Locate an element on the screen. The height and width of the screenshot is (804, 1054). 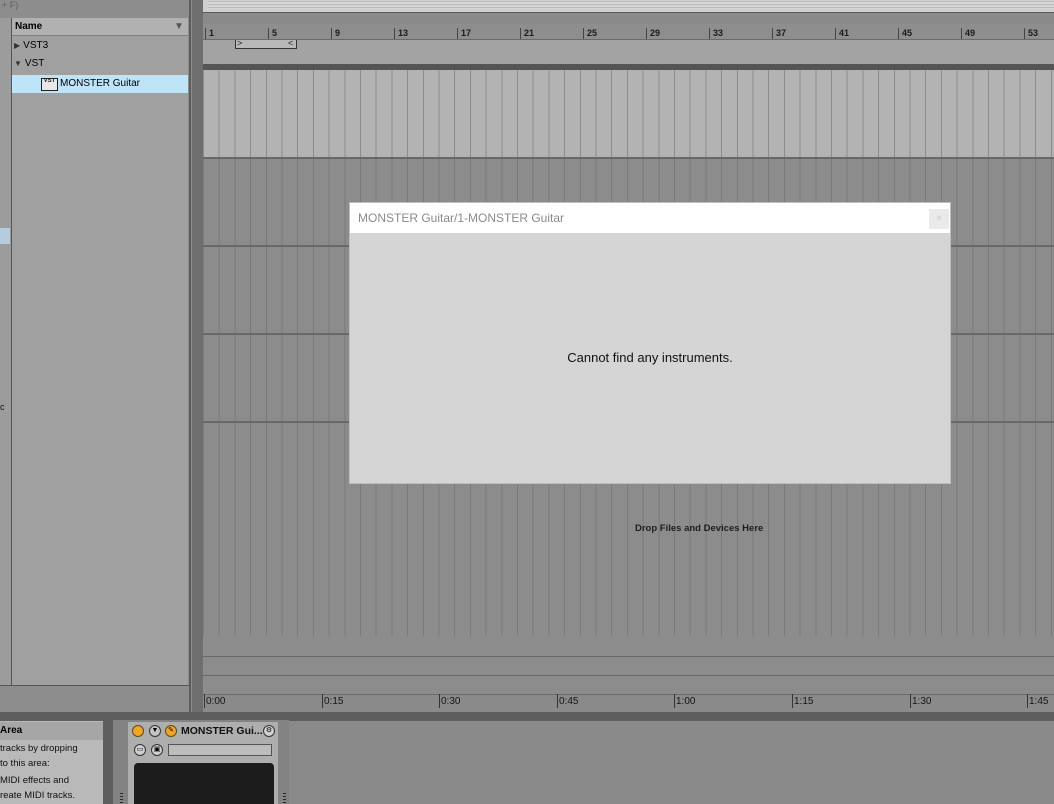
plugin-window-title: MONSTER Guitar/1-MONSTER Guitar is located at coordinates (461, 218).